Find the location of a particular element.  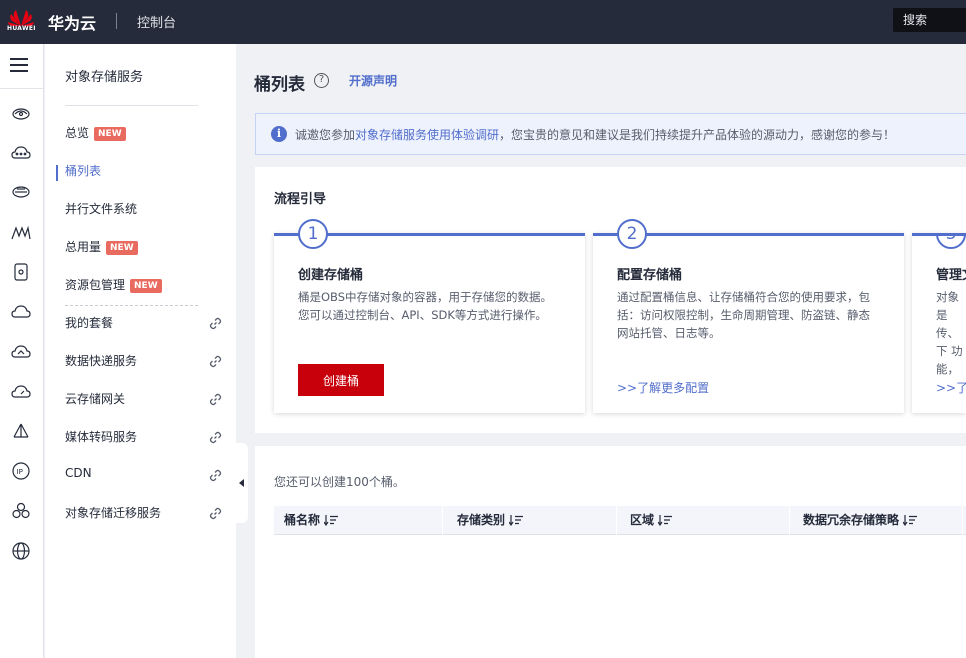

nav-item-overview: 总览 NEW is located at coordinates (95, 135).